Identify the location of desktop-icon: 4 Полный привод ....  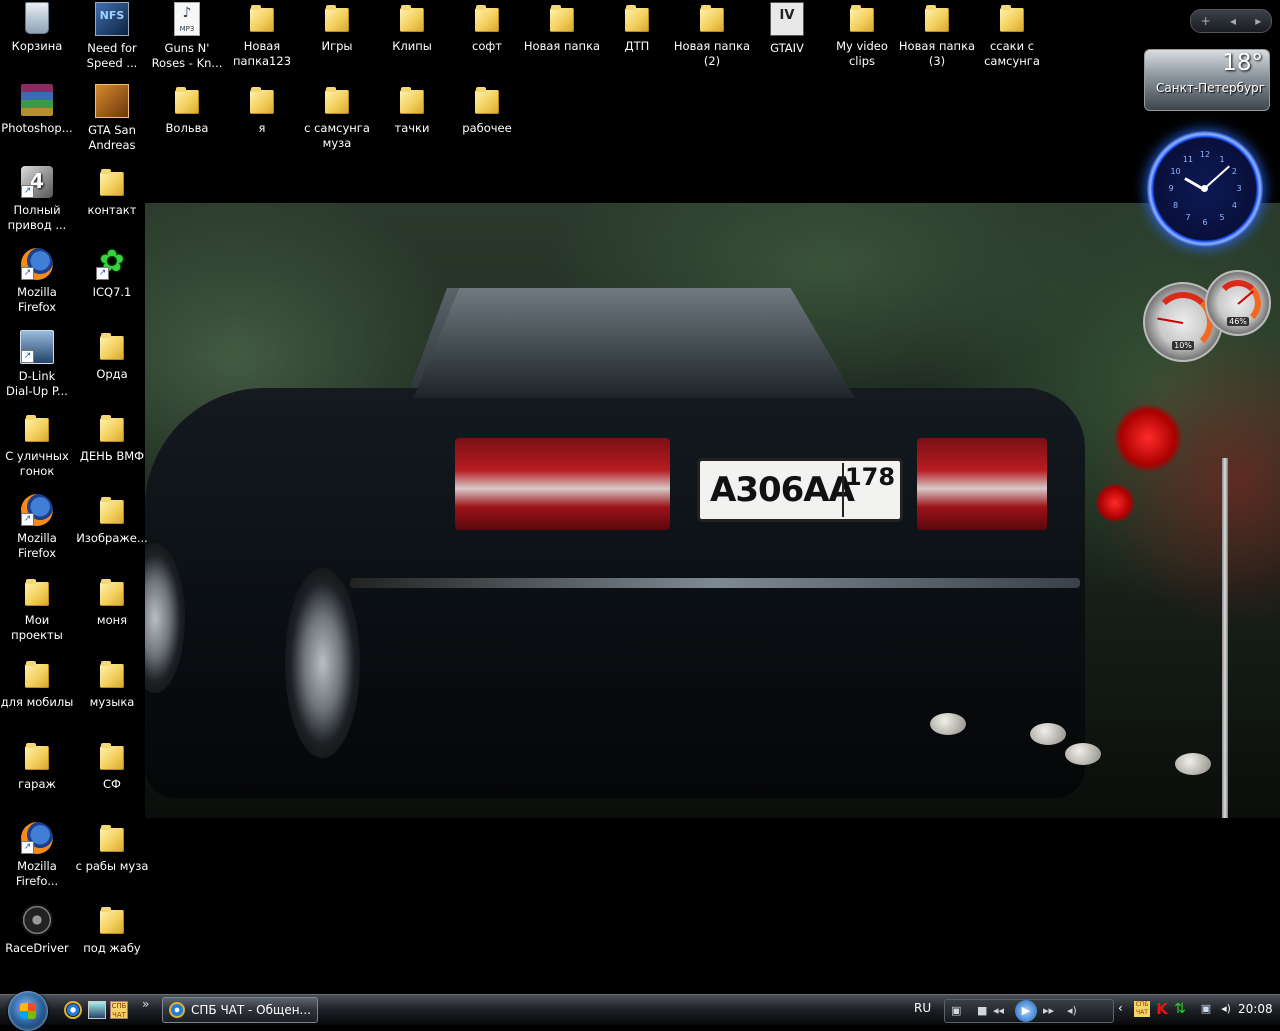
(38, 203).